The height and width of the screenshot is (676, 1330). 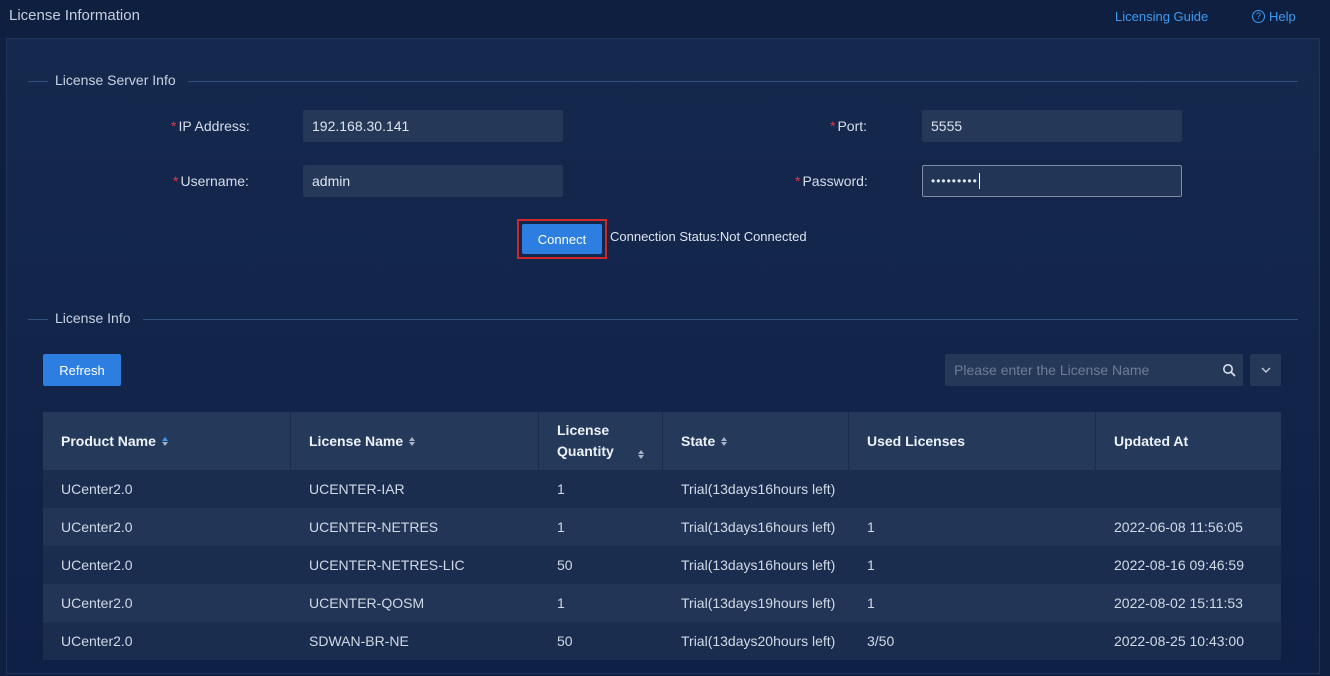 I want to click on text-caret, so click(x=979, y=181).